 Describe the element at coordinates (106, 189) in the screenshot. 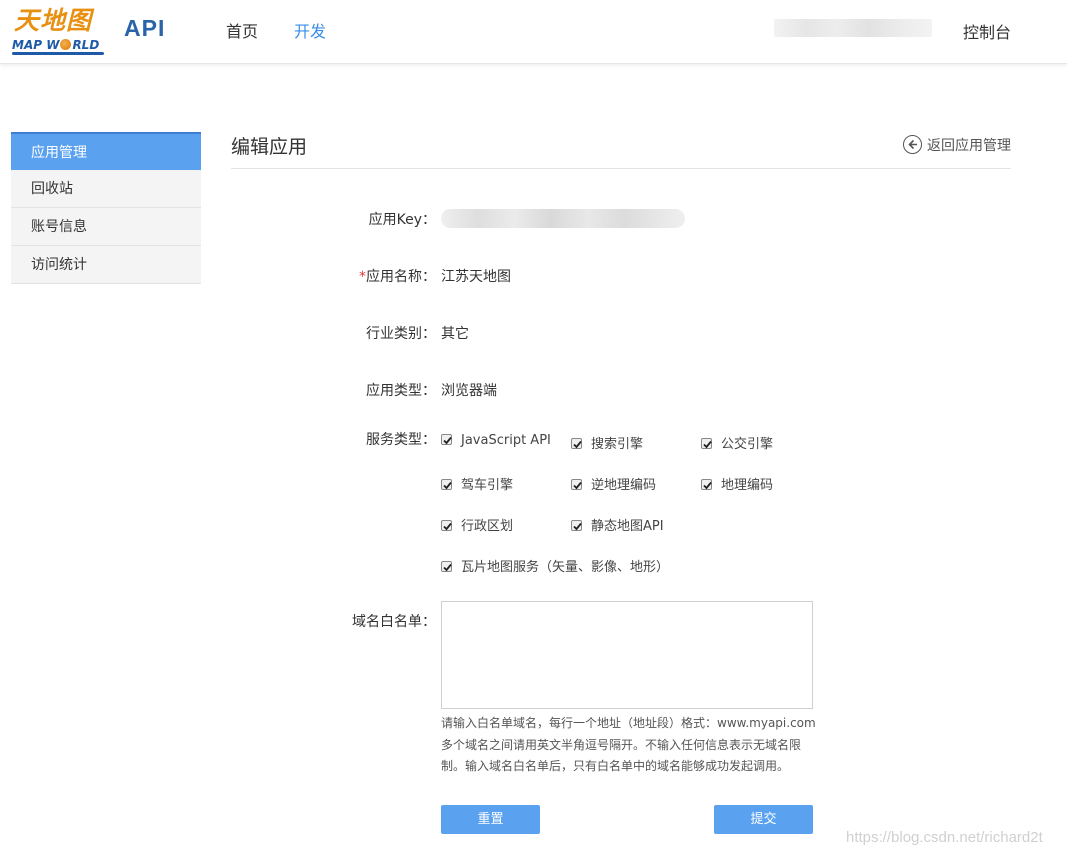

I see `sidebar-item-recycle-bin: 回收站` at that location.